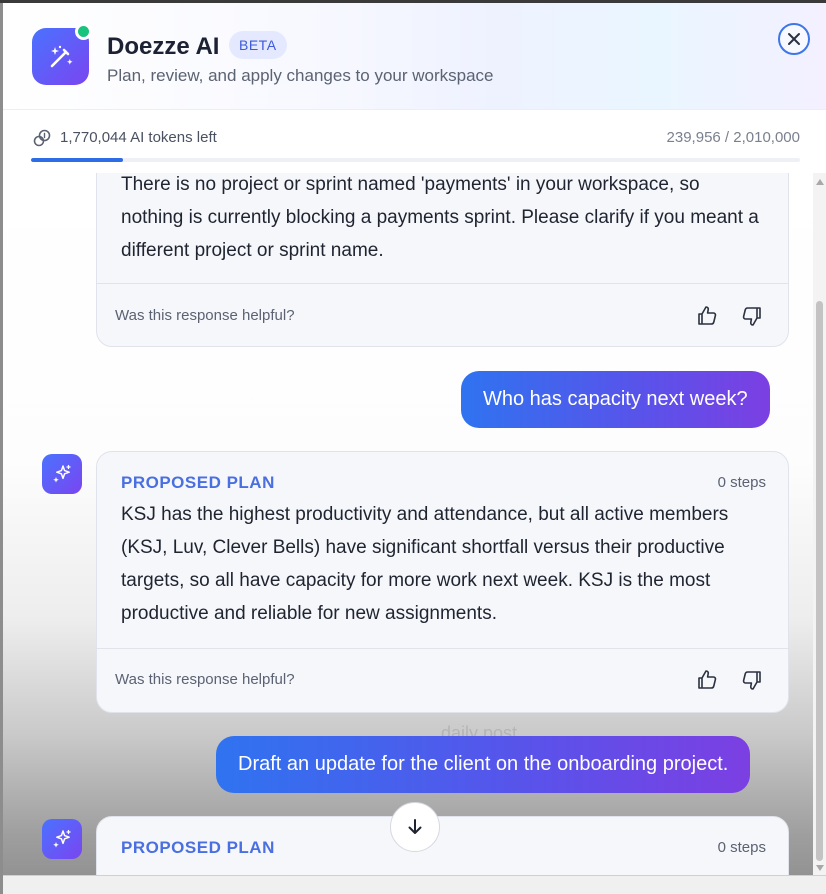 The image size is (826, 894). What do you see at coordinates (415, 160) in the screenshot?
I see `token-progress-track` at bounding box center [415, 160].